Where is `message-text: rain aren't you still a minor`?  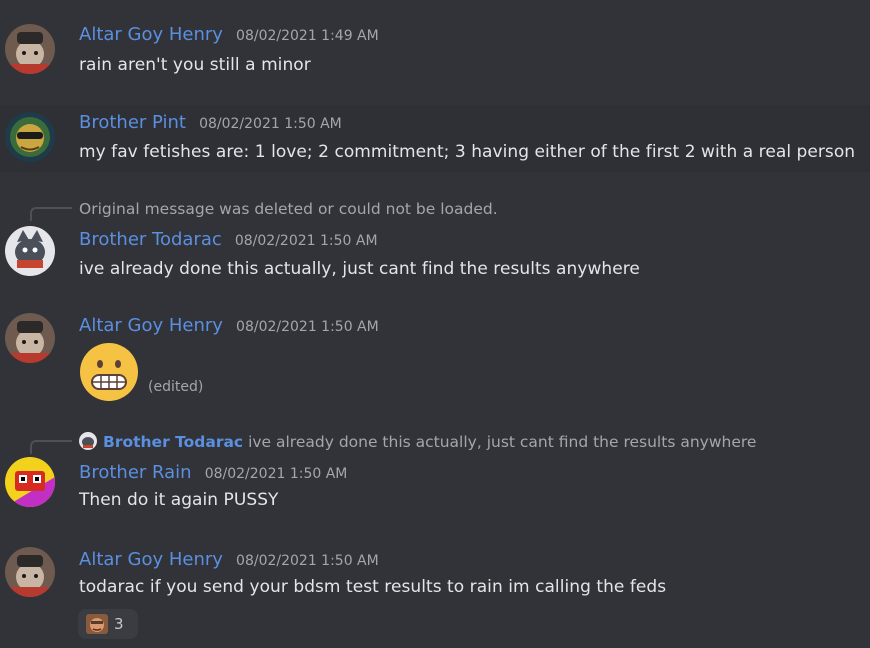
message-text: rain aren't you still a minor is located at coordinates (195, 65).